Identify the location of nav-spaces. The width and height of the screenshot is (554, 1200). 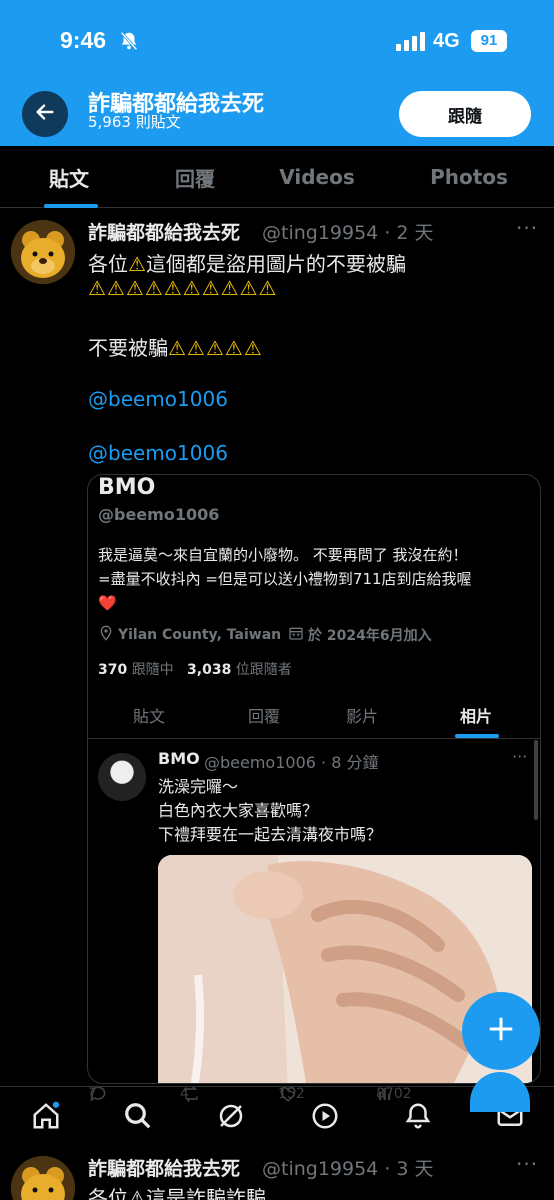
(325, 1118).